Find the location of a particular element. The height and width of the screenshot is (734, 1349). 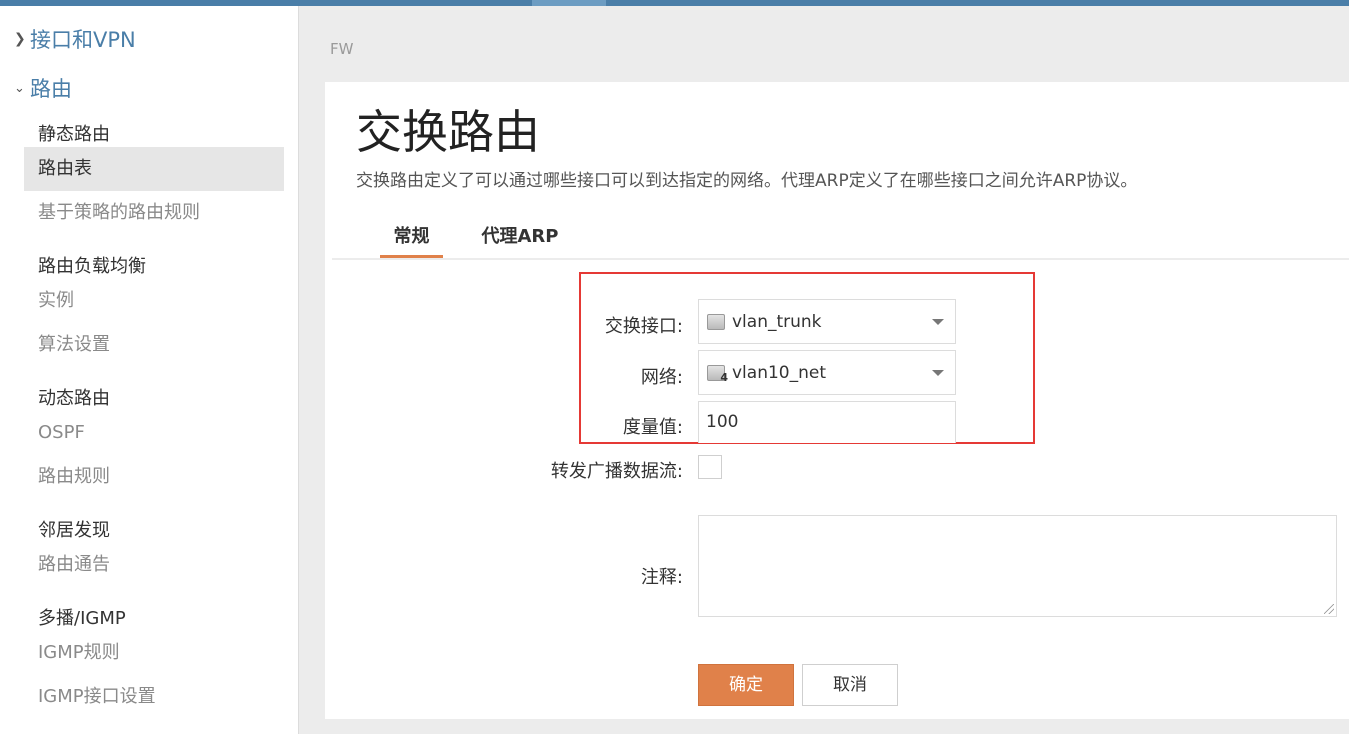

sidebar-heading-load-balancing: 路由负载均衡 is located at coordinates (92, 266).